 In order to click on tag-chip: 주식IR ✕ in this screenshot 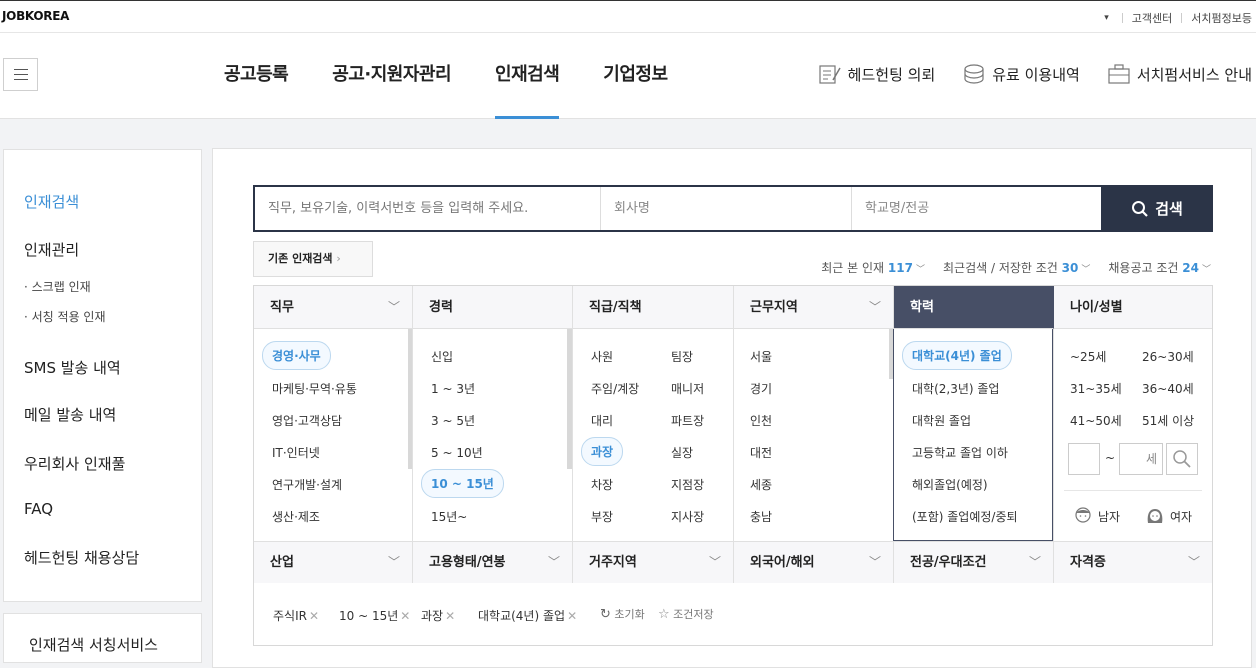, I will do `click(296, 615)`.